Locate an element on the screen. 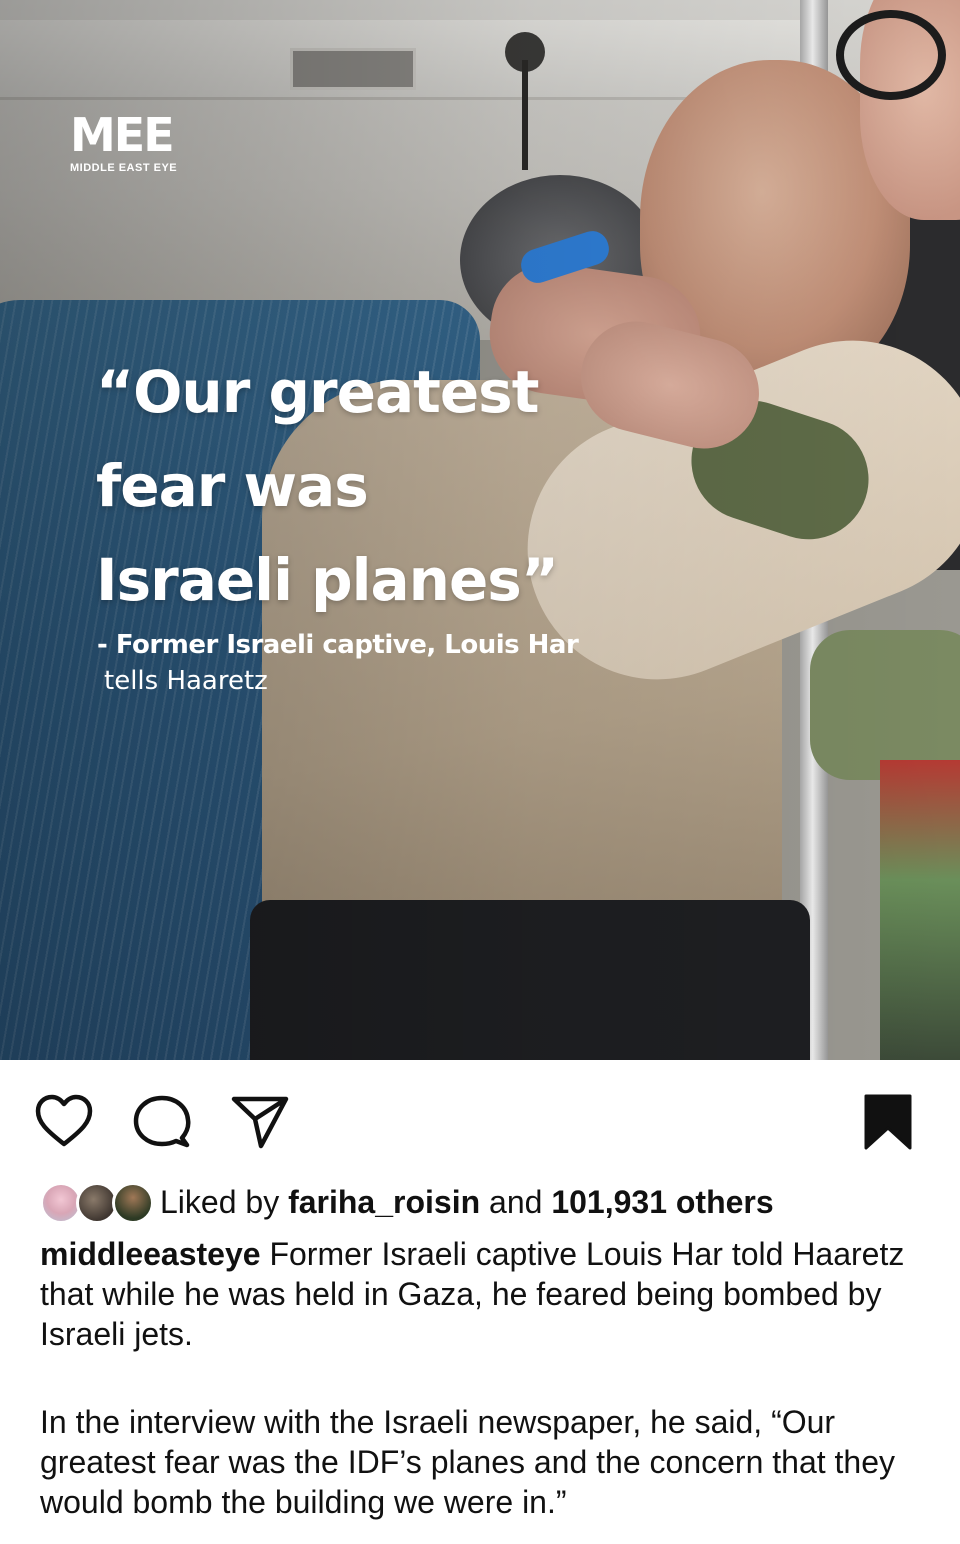 This screenshot has width=960, height=1544. bookmark-icon is located at coordinates (888, 1122).